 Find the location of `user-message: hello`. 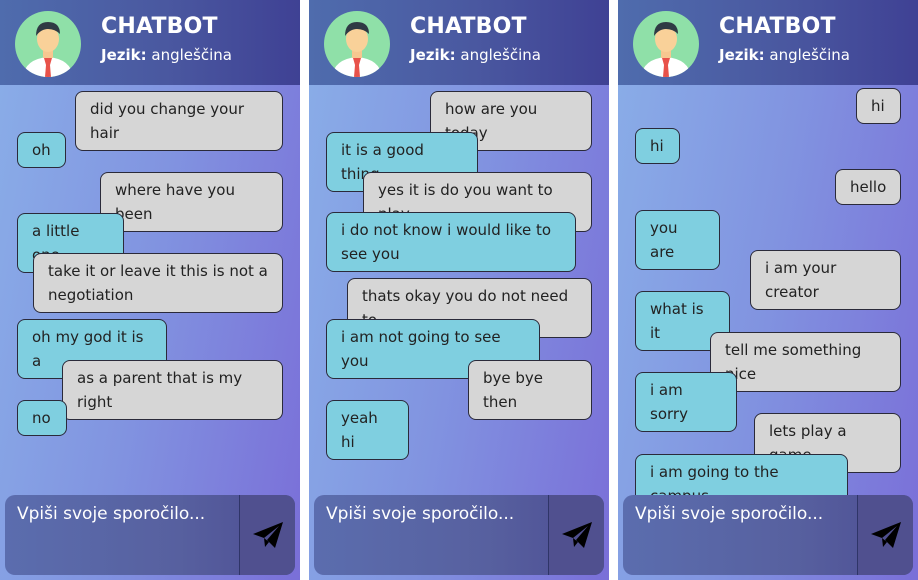

user-message: hello is located at coordinates (868, 187).